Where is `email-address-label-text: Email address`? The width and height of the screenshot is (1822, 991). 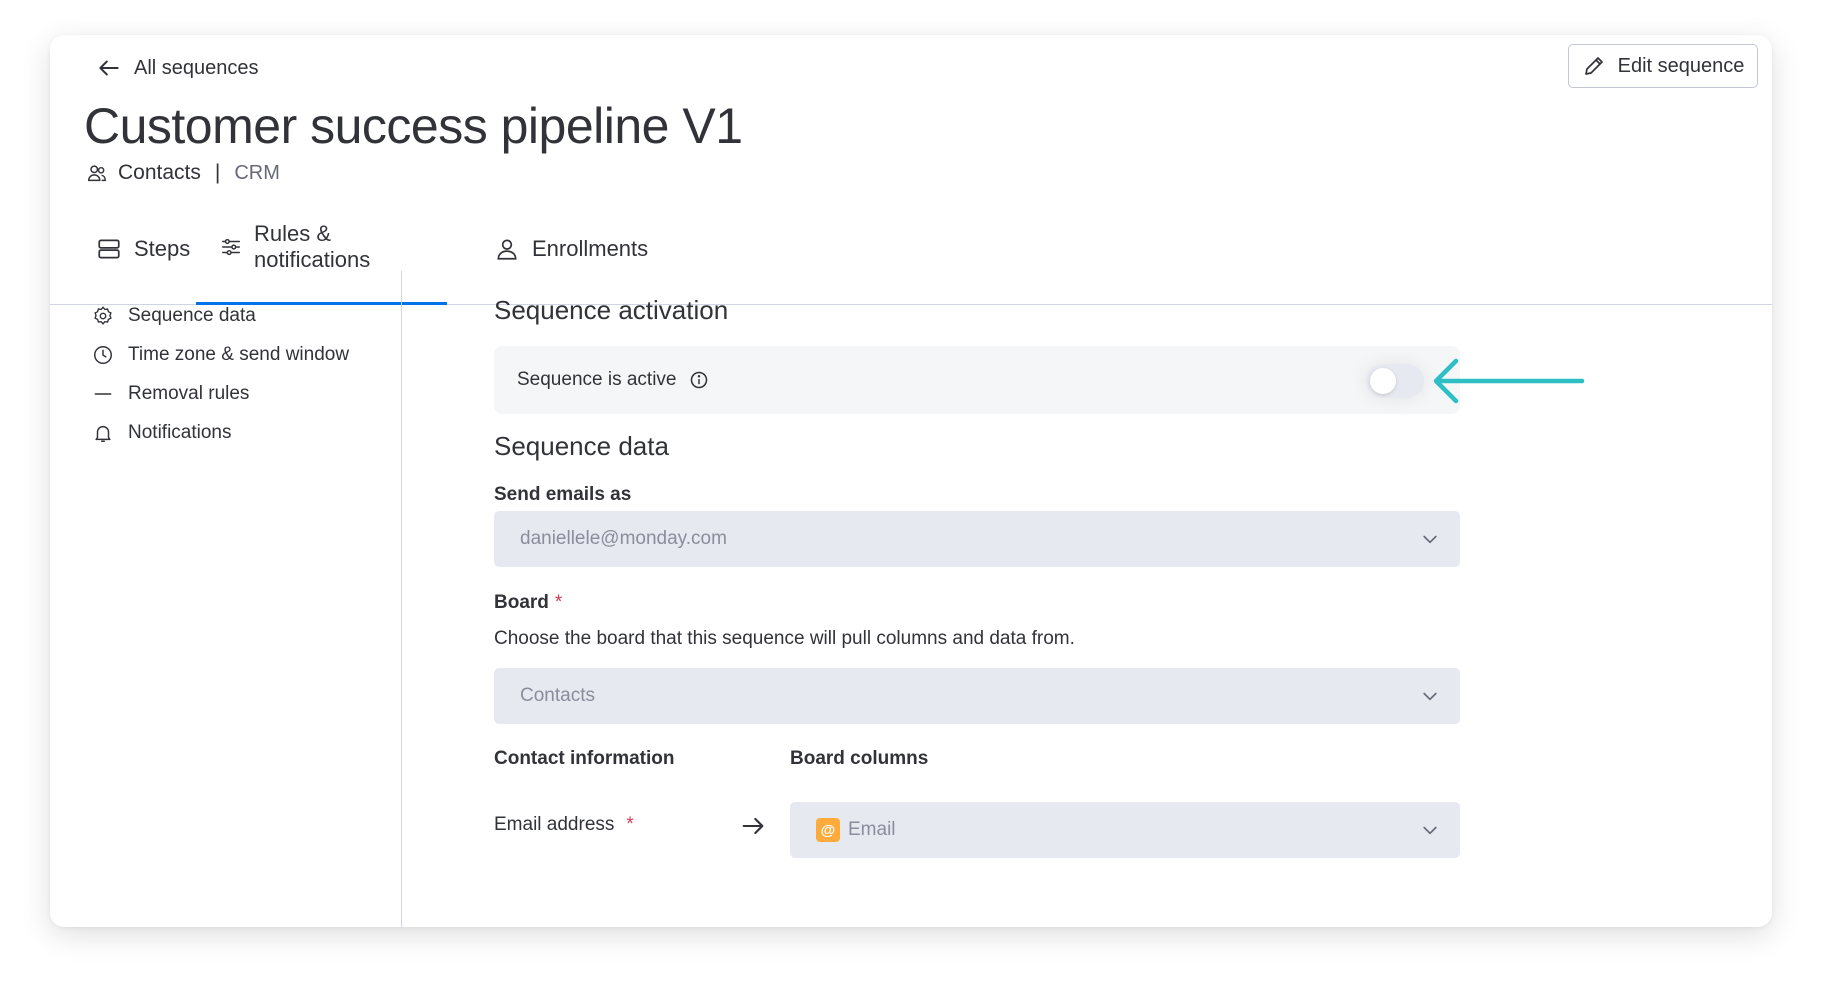
email-address-label-text: Email address is located at coordinates (554, 824).